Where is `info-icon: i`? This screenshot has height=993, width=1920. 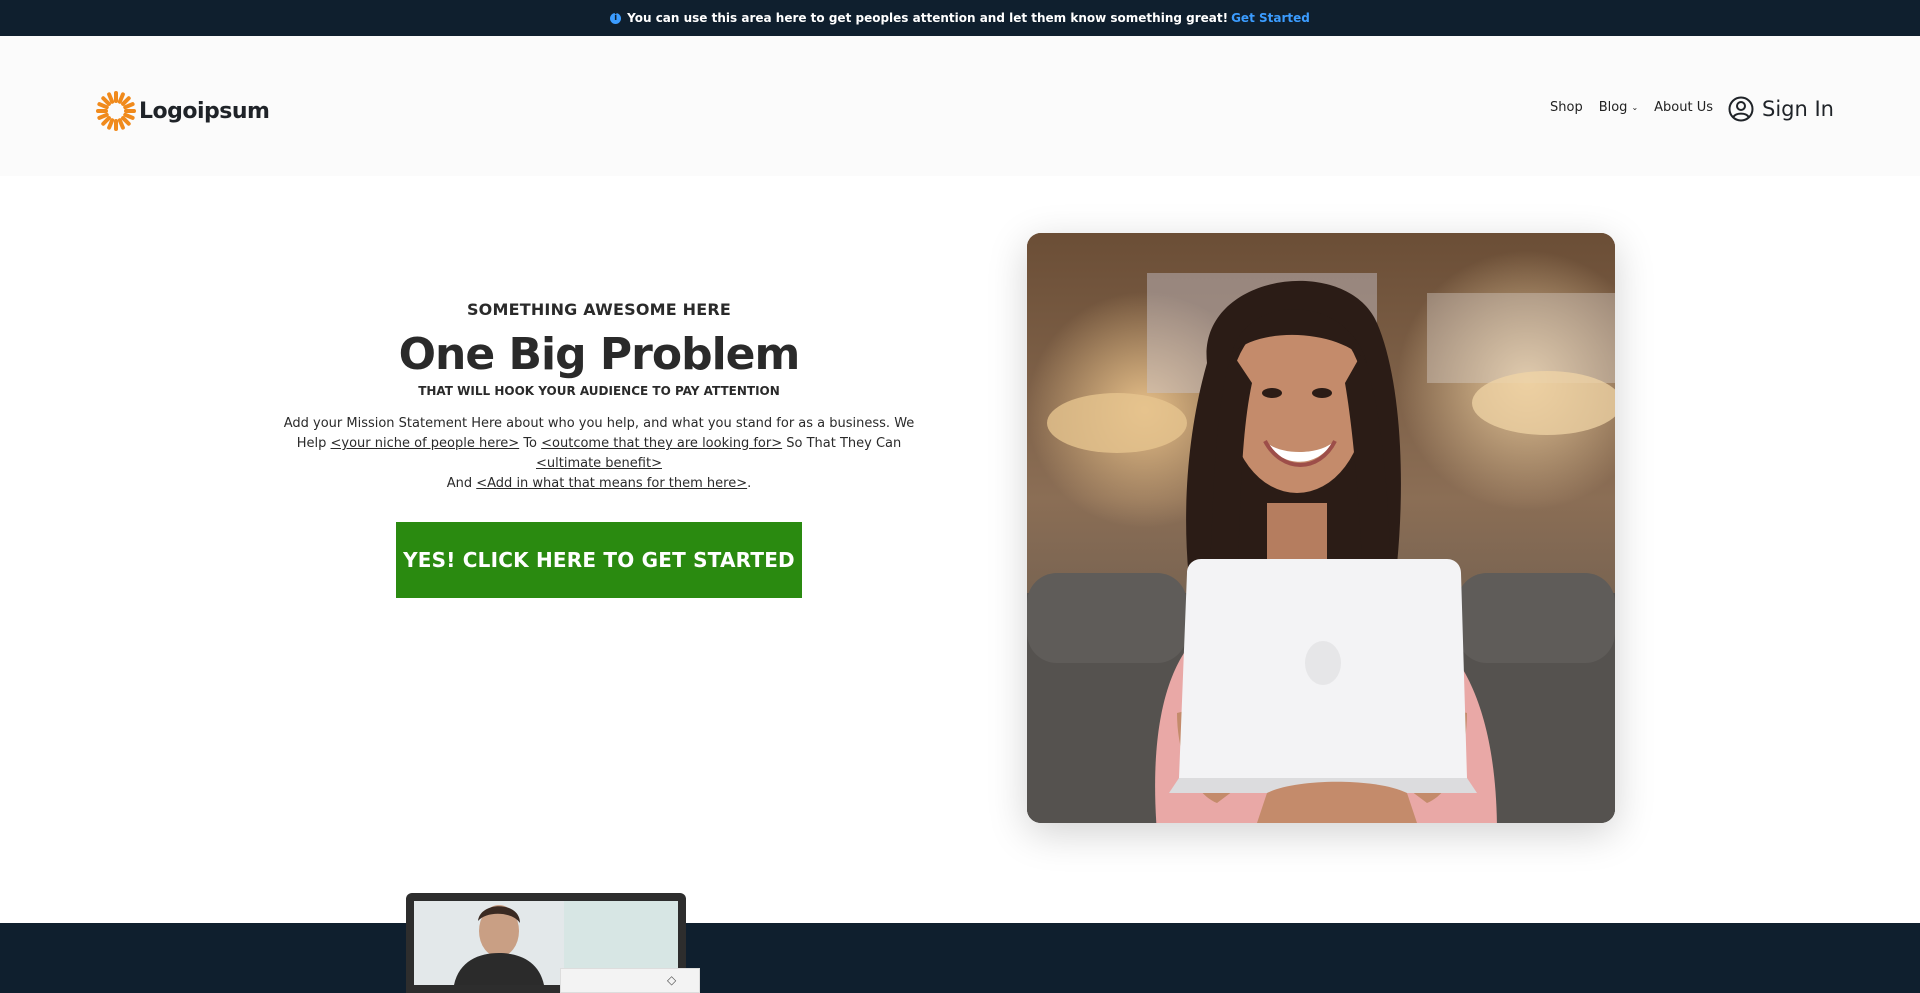 info-icon: i is located at coordinates (616, 18).